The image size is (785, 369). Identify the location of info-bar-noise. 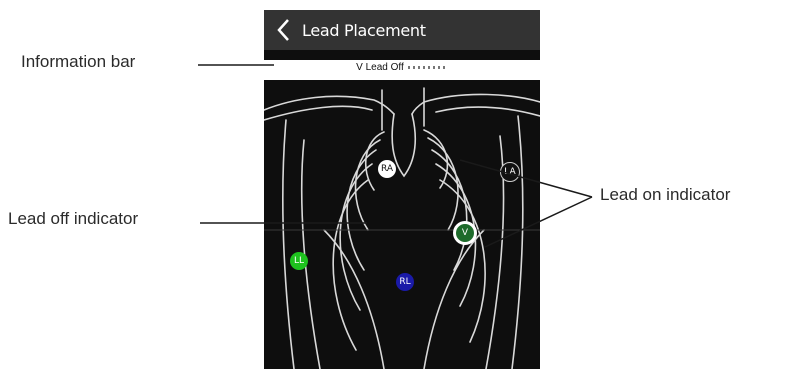
(427, 67).